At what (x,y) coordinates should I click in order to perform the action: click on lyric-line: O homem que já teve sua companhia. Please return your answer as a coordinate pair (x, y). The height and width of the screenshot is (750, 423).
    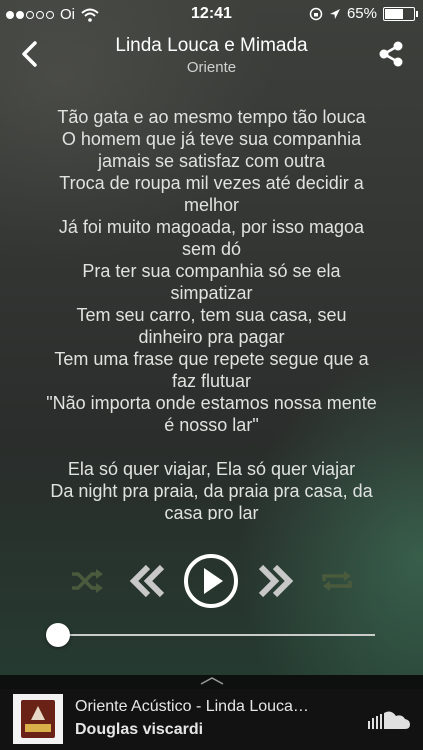
    Looking at the image, I should click on (211, 139).